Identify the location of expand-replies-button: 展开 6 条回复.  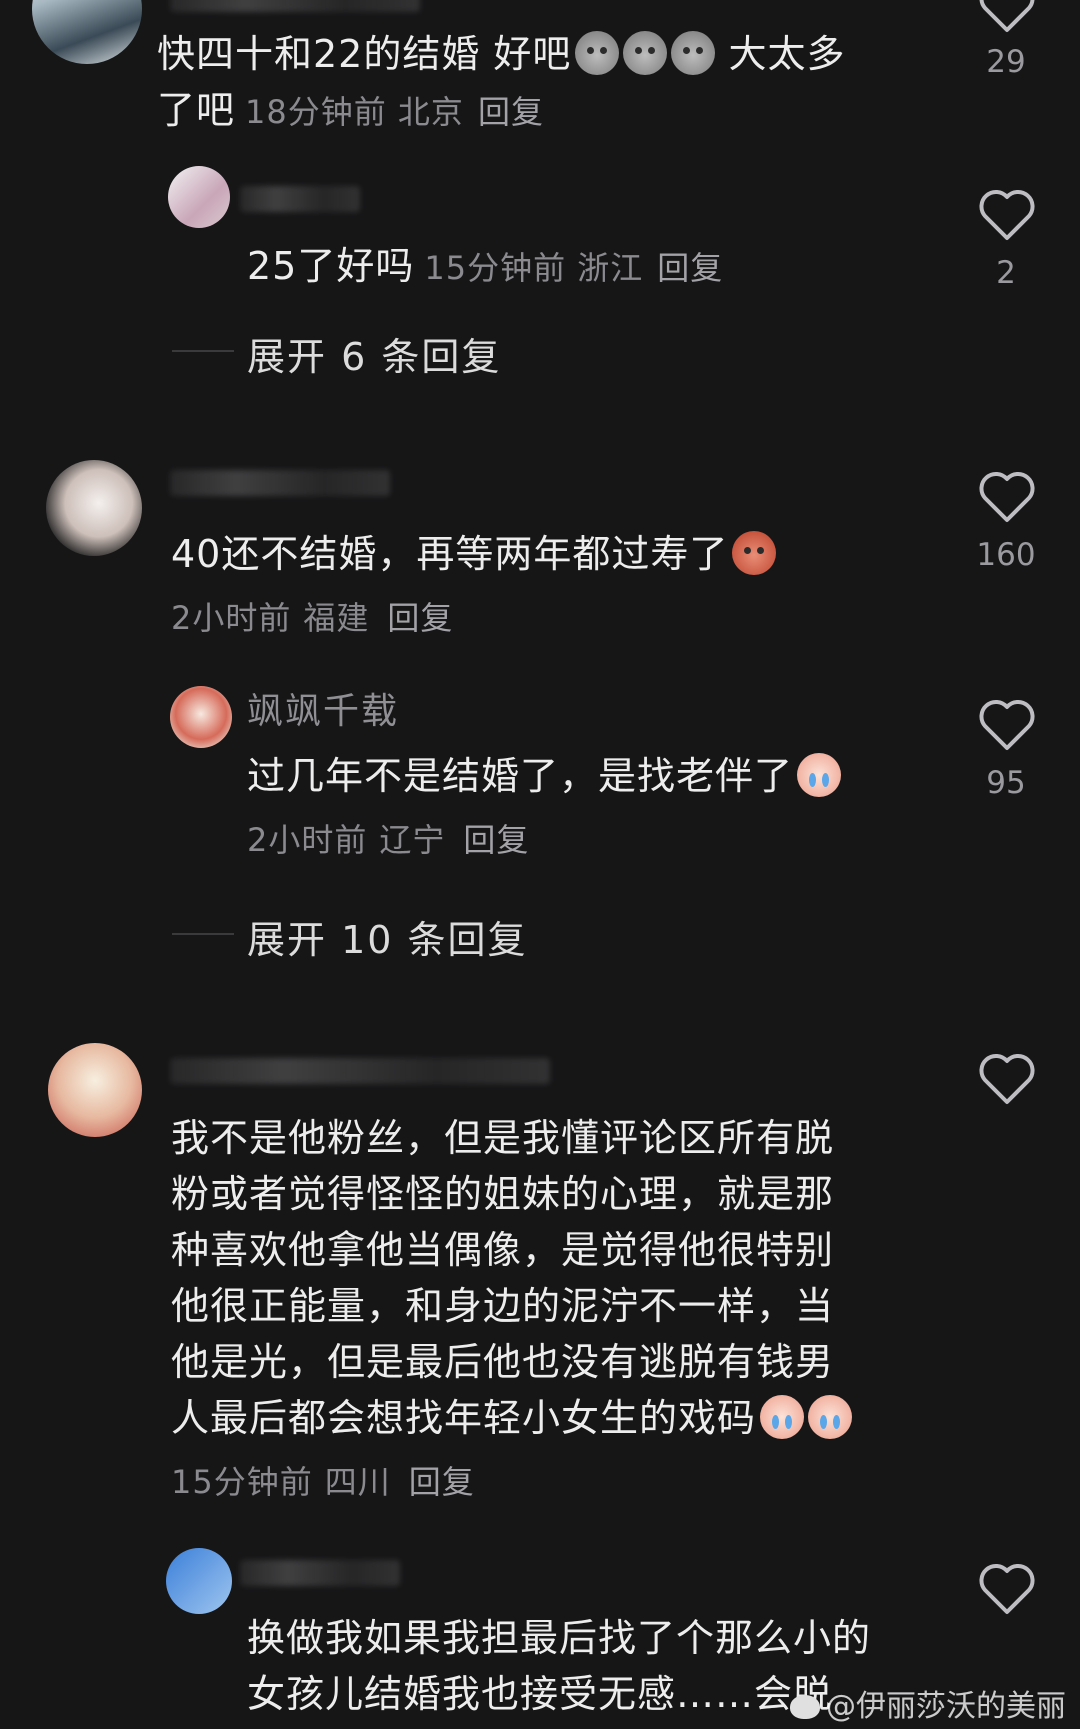
(374, 353).